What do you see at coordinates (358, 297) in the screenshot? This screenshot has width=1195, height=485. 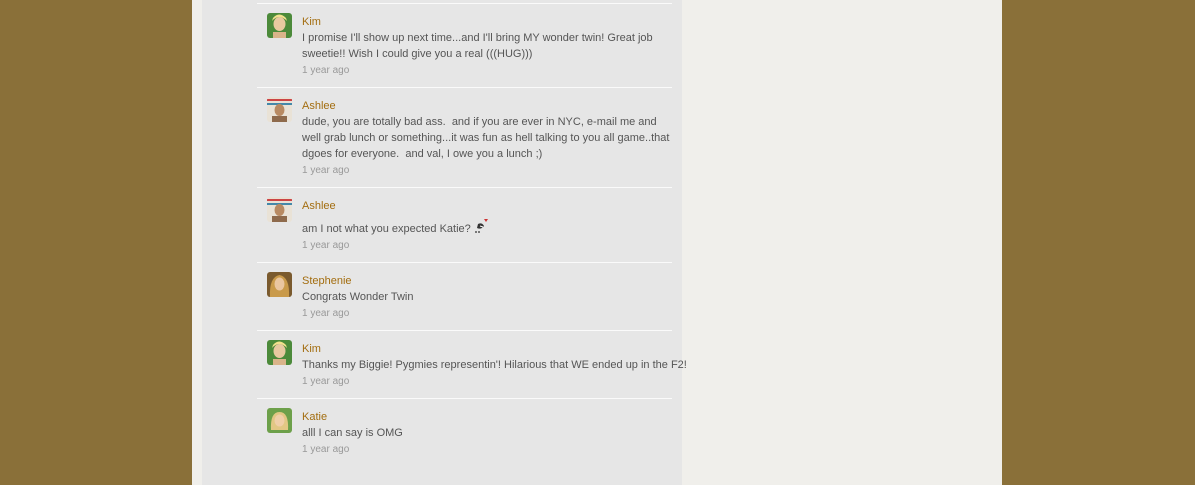 I see `comment-text: Congrats Wonder Twin` at bounding box center [358, 297].